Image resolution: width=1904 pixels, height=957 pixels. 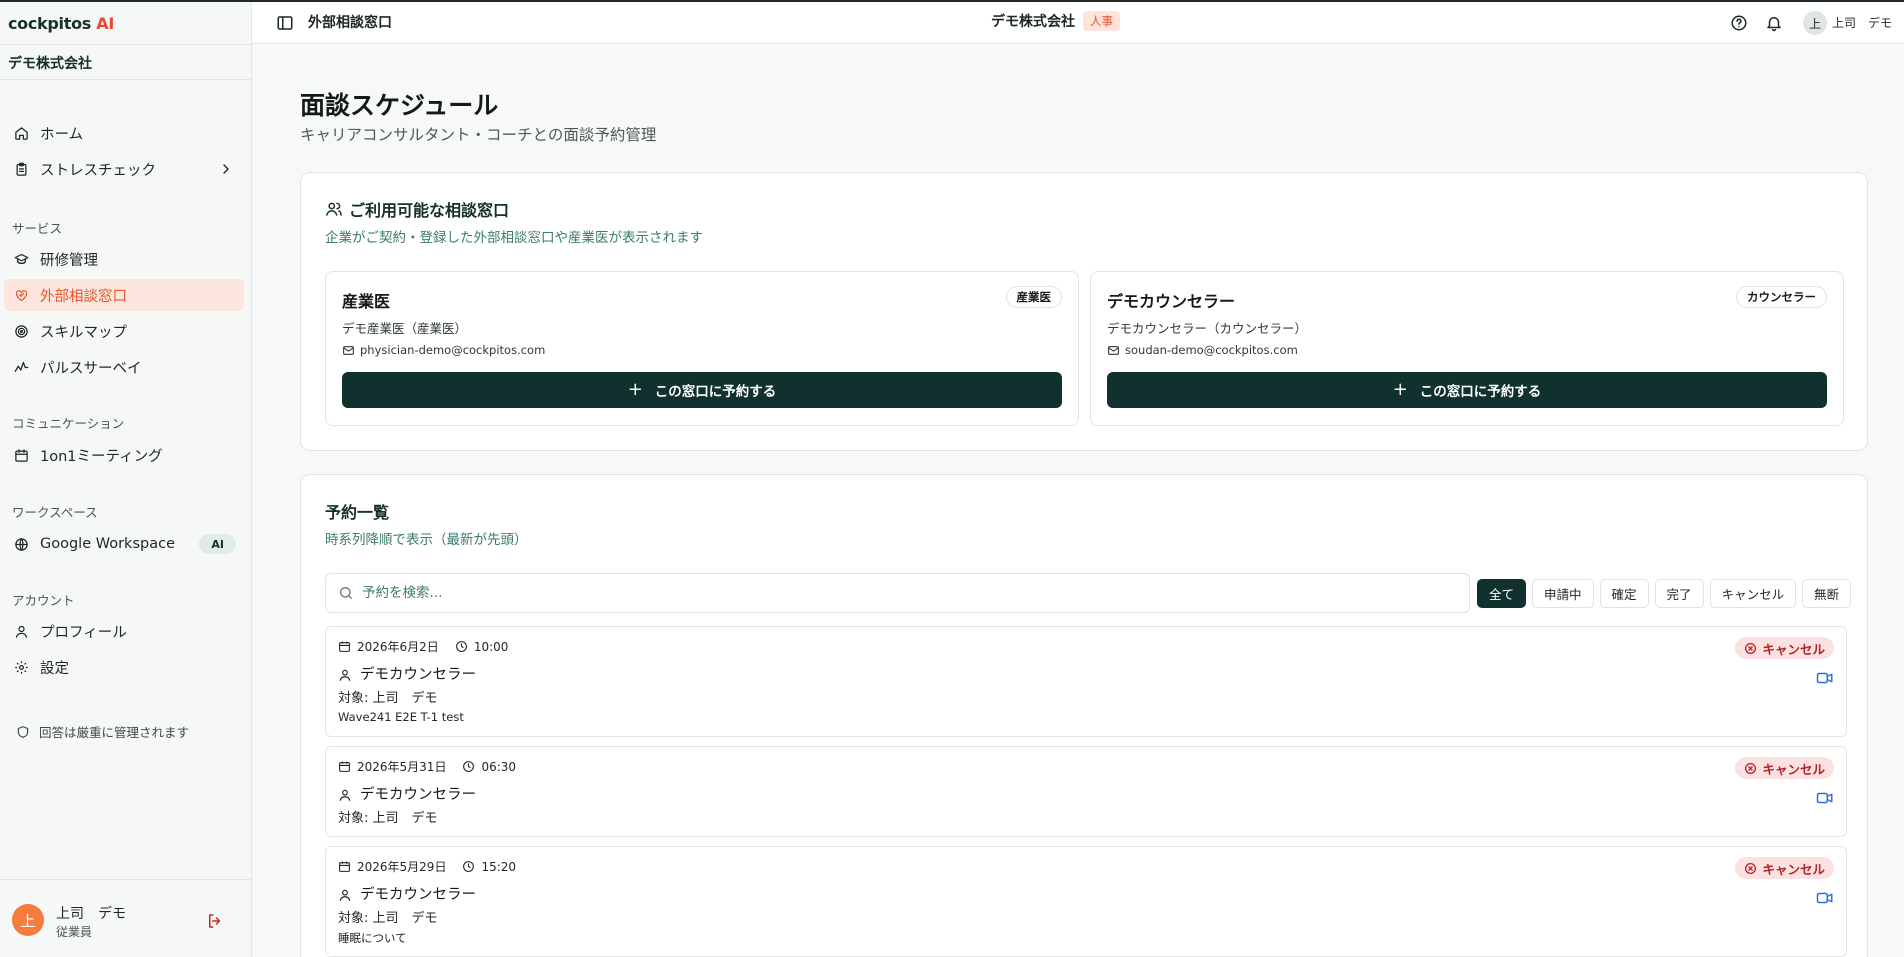 What do you see at coordinates (902, 593) in the screenshot?
I see `search-input` at bounding box center [902, 593].